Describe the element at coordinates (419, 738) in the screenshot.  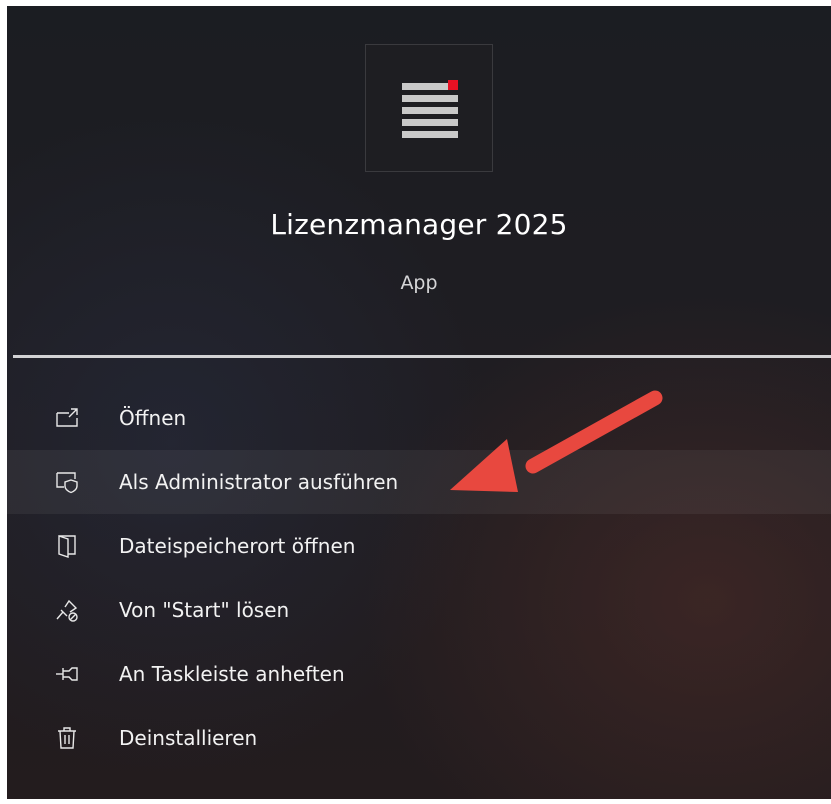
I see `menu-item-uninstall: Deinstallieren` at that location.